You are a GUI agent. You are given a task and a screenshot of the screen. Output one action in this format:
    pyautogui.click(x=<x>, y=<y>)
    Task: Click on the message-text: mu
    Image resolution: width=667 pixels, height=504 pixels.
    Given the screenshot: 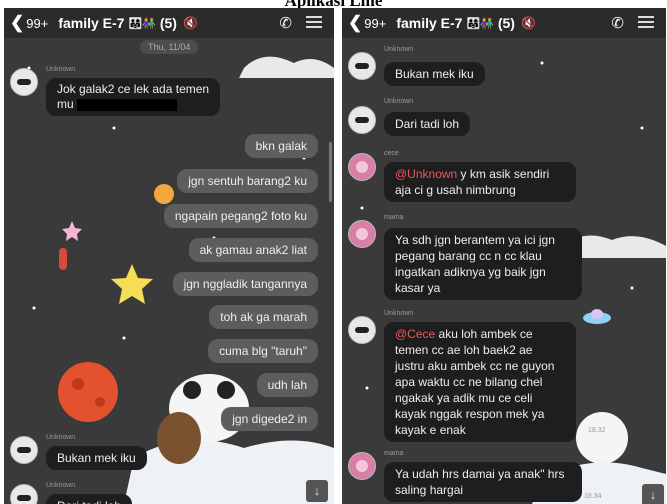 What is the action you would take?
    pyautogui.click(x=65, y=104)
    